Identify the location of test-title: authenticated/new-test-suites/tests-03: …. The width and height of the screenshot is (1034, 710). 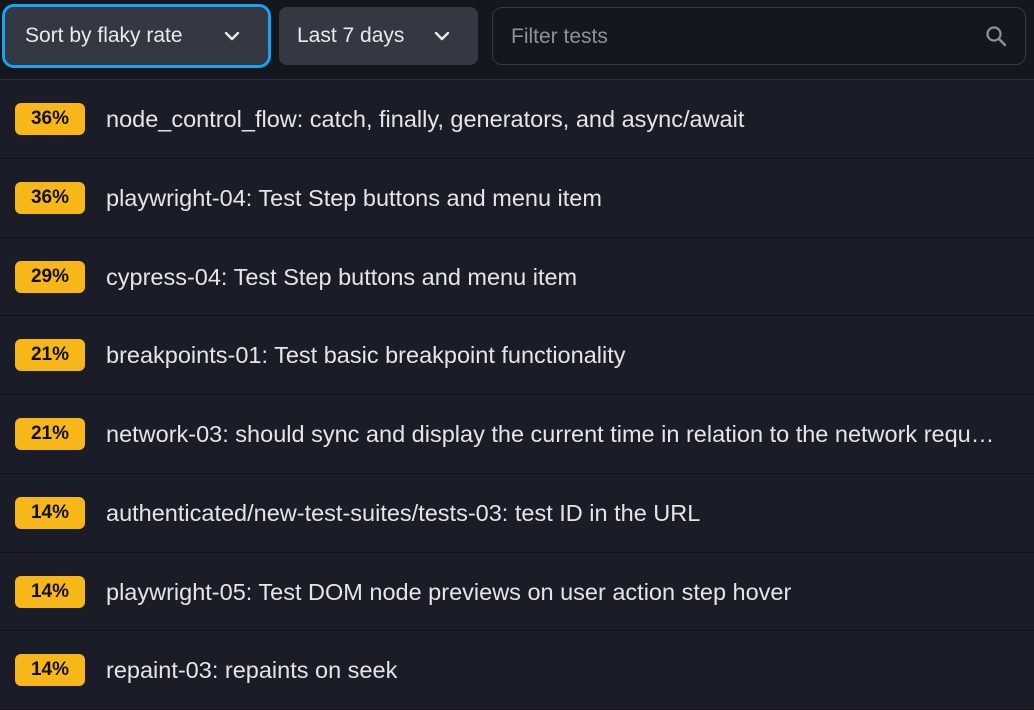
(403, 512).